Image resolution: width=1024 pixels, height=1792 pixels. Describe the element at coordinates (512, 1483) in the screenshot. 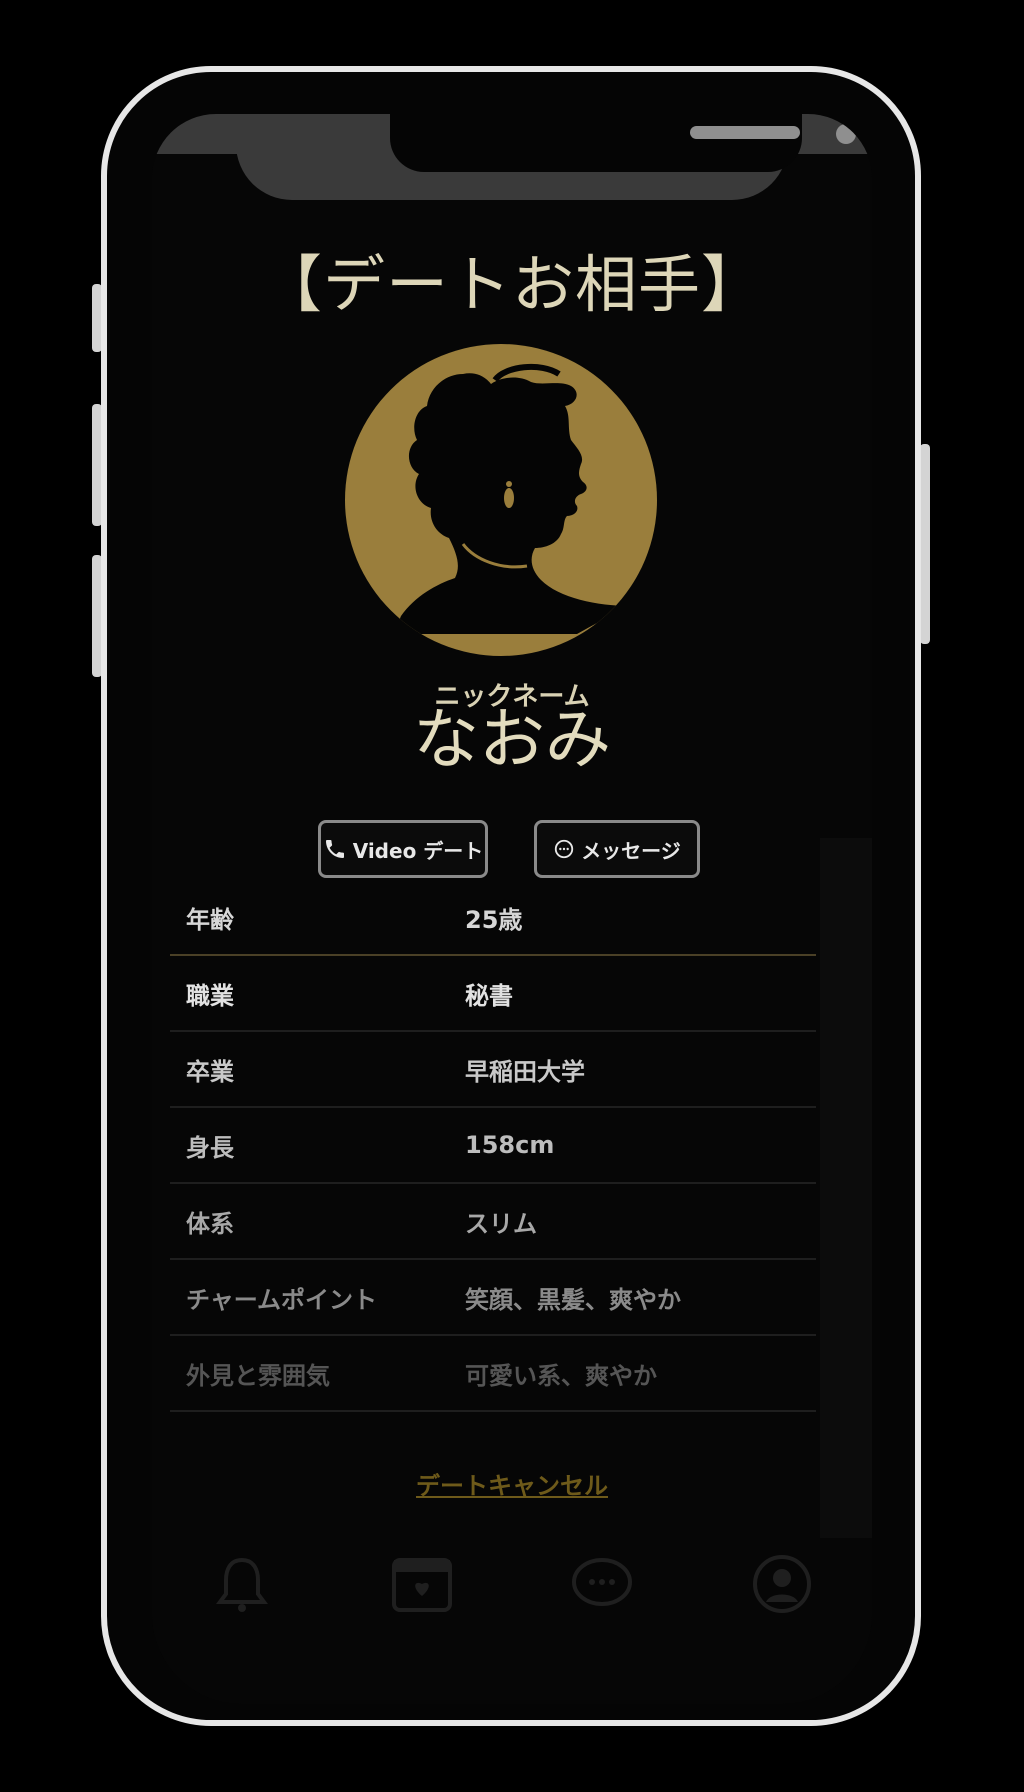

I see `cancel-date-link: デートキャンセル` at that location.